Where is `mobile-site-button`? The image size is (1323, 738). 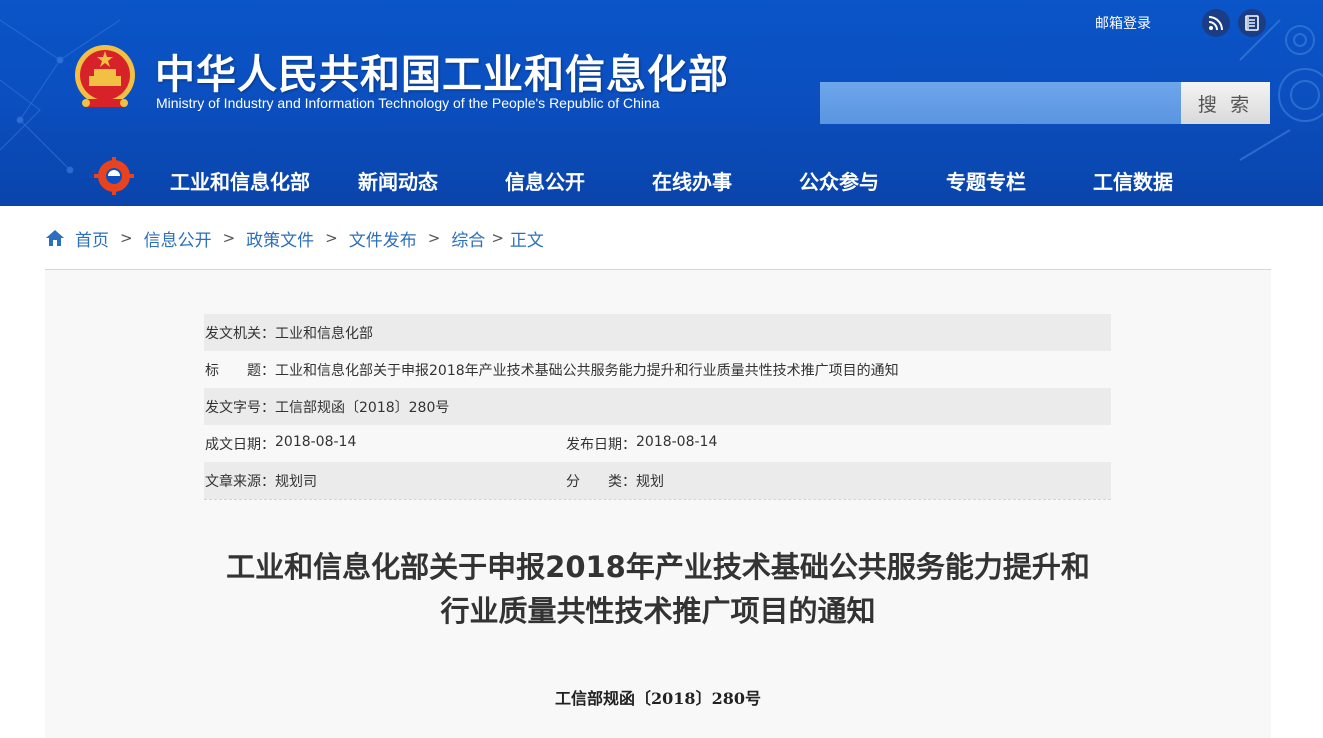
mobile-site-button is located at coordinates (1252, 23).